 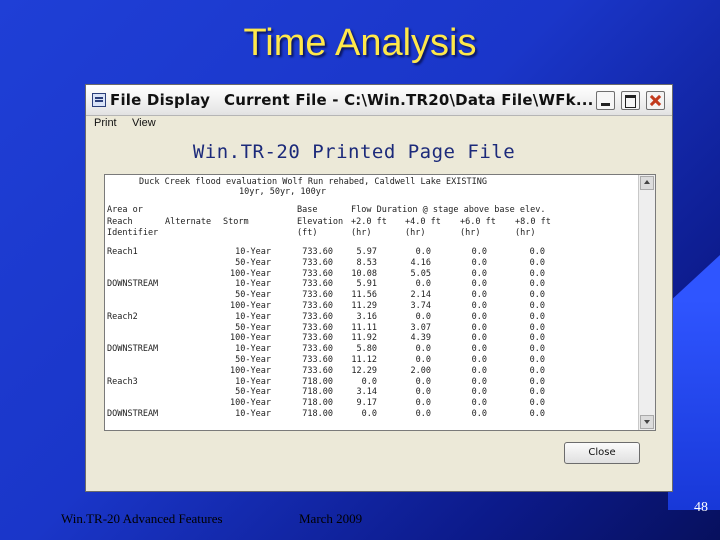 What do you see at coordinates (655, 100) in the screenshot?
I see `close-window-button` at bounding box center [655, 100].